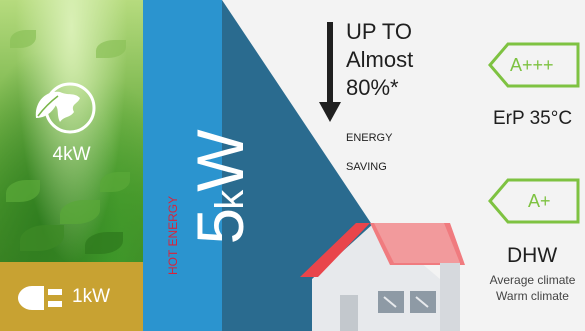 The height and width of the screenshot is (331, 585). I want to click on grid-power-value: 1kW, so click(91, 296).